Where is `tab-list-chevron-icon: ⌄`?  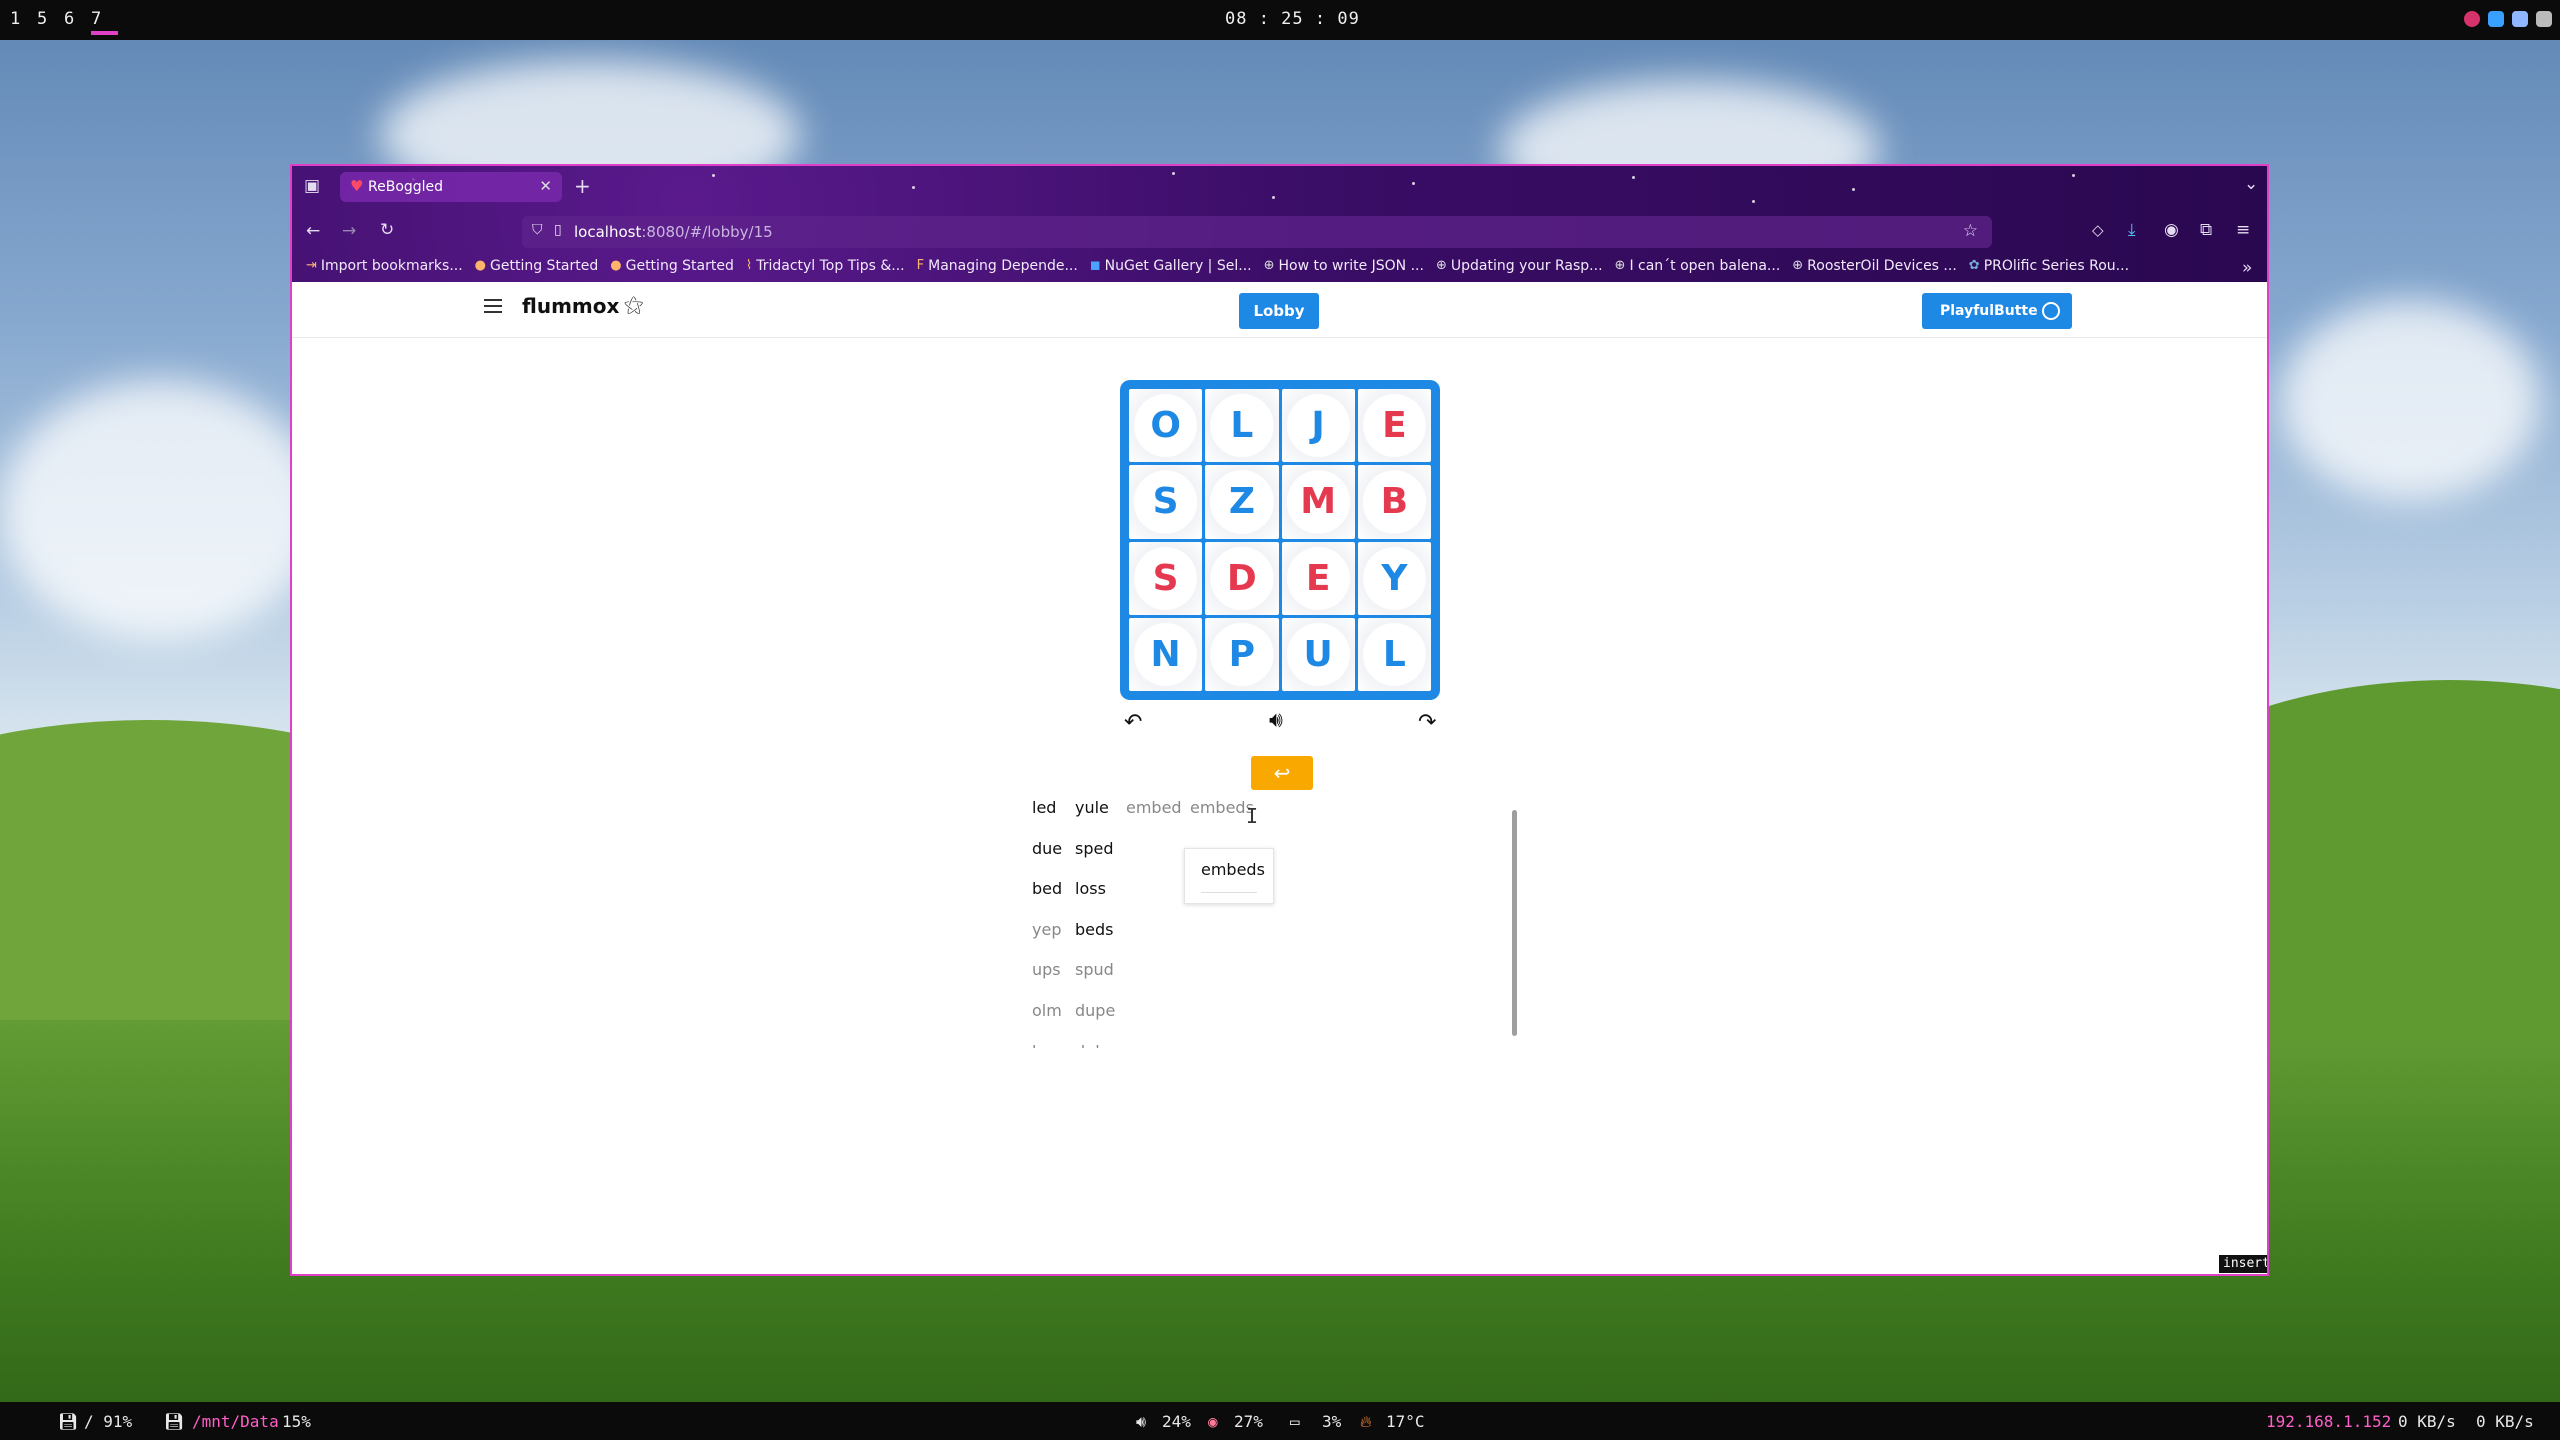
tab-list-chevron-icon: ⌄ is located at coordinates (2251, 184).